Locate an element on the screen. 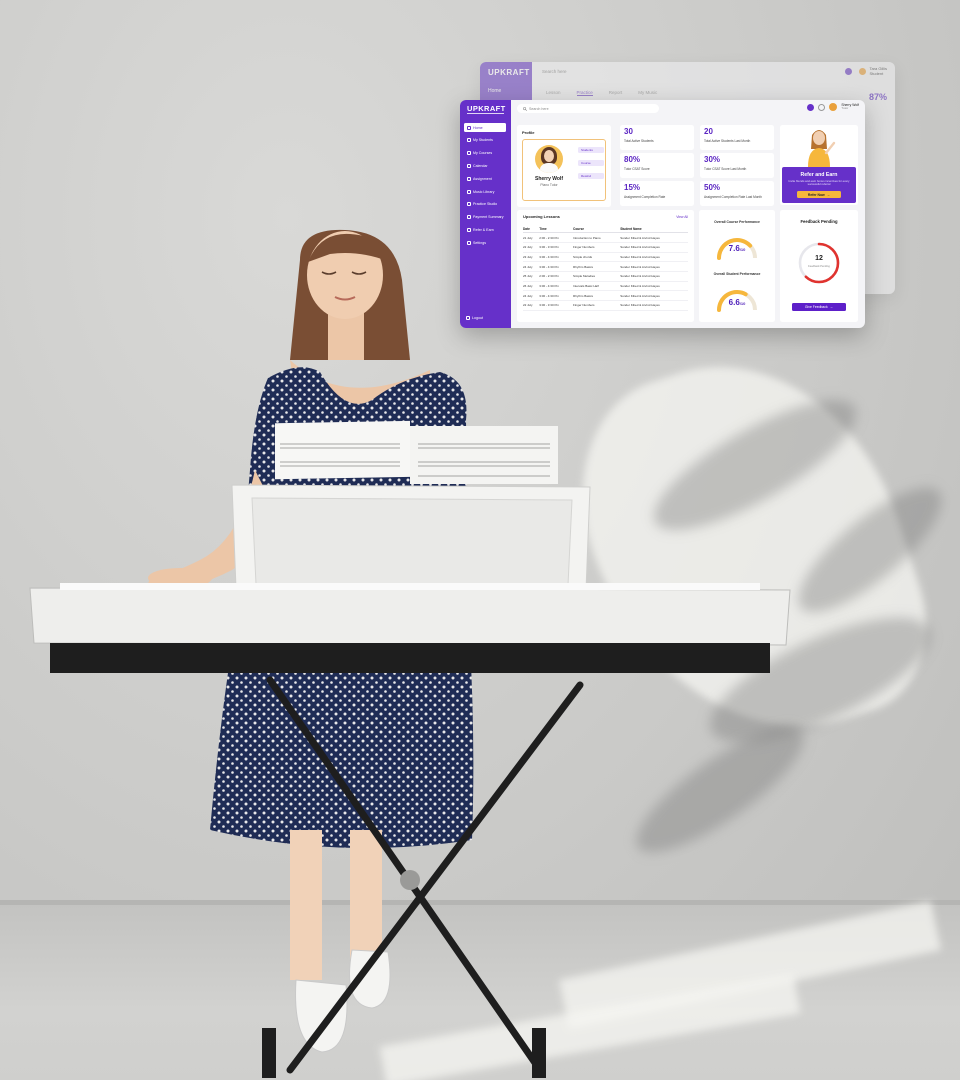  stat-label: Total Active Students is located at coordinates (639, 141).